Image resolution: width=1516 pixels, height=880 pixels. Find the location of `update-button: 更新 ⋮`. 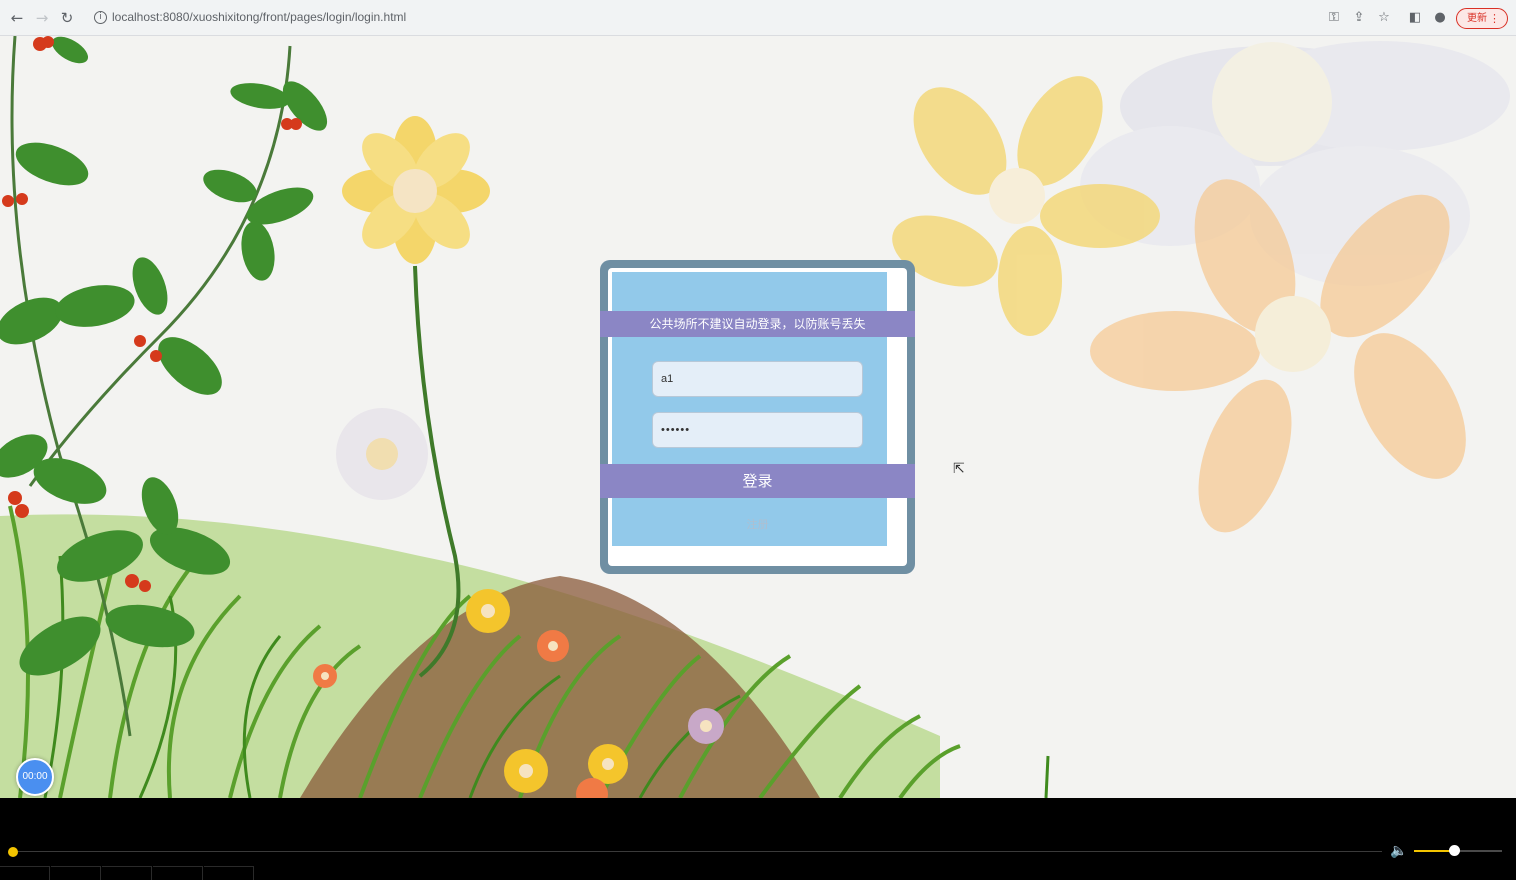

update-button: 更新 ⋮ is located at coordinates (1482, 18).